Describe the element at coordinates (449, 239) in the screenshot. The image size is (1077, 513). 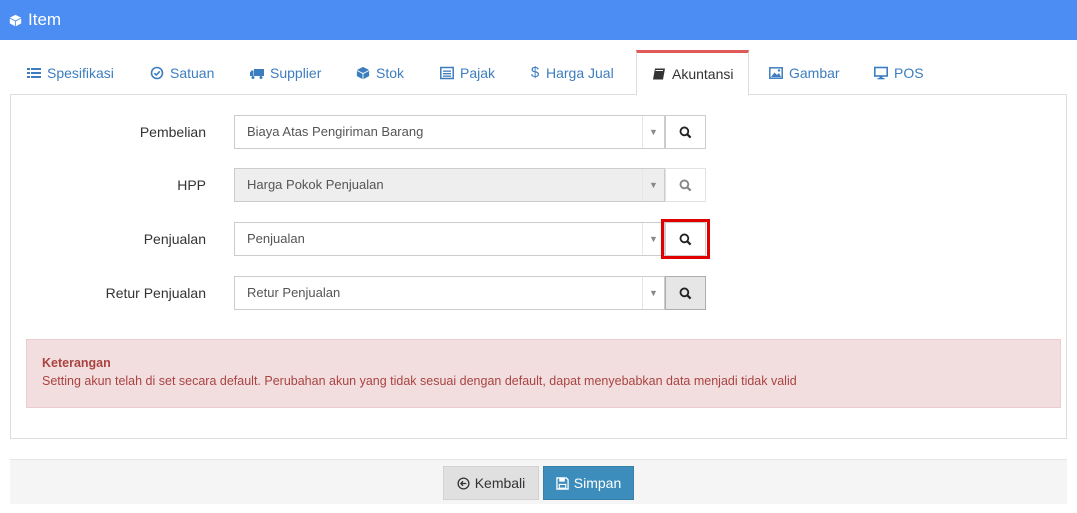
I see `penjualan-select: Penjualan ▼` at that location.